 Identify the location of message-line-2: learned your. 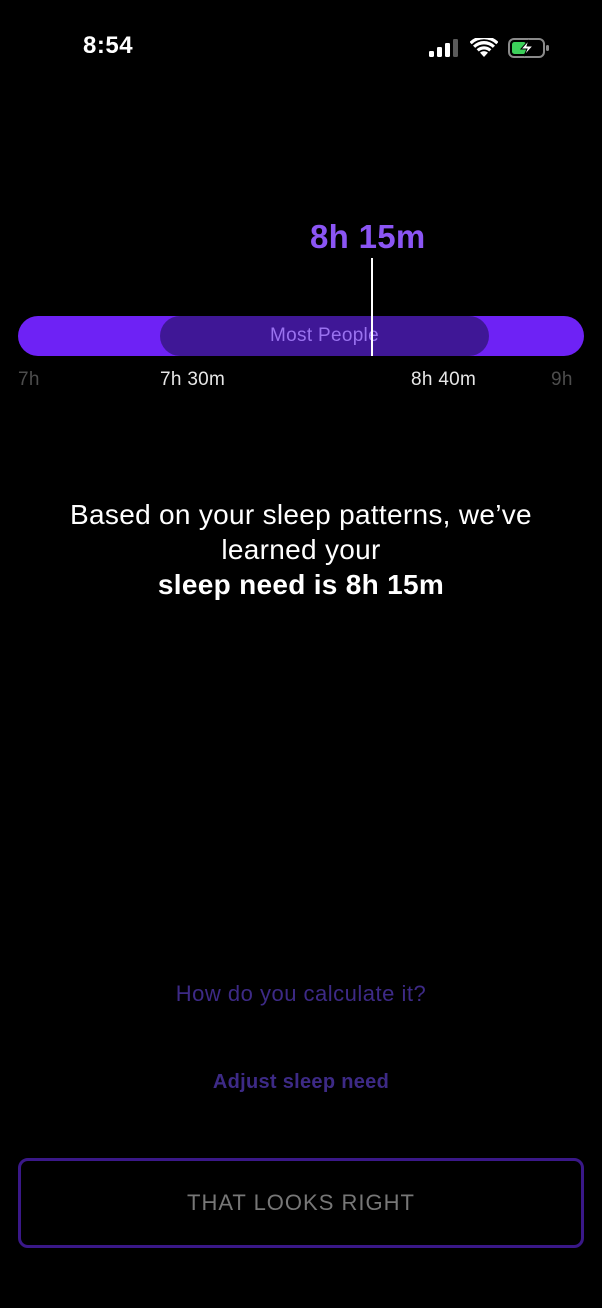
(301, 549).